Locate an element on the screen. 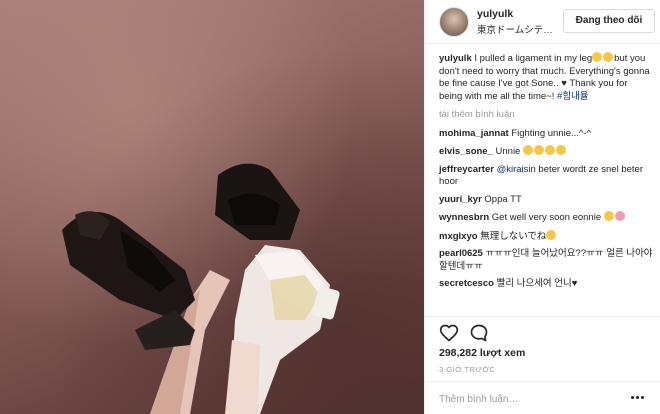 This screenshot has height=414, width=660. comment-username: wynnesbrn is located at coordinates (464, 217).